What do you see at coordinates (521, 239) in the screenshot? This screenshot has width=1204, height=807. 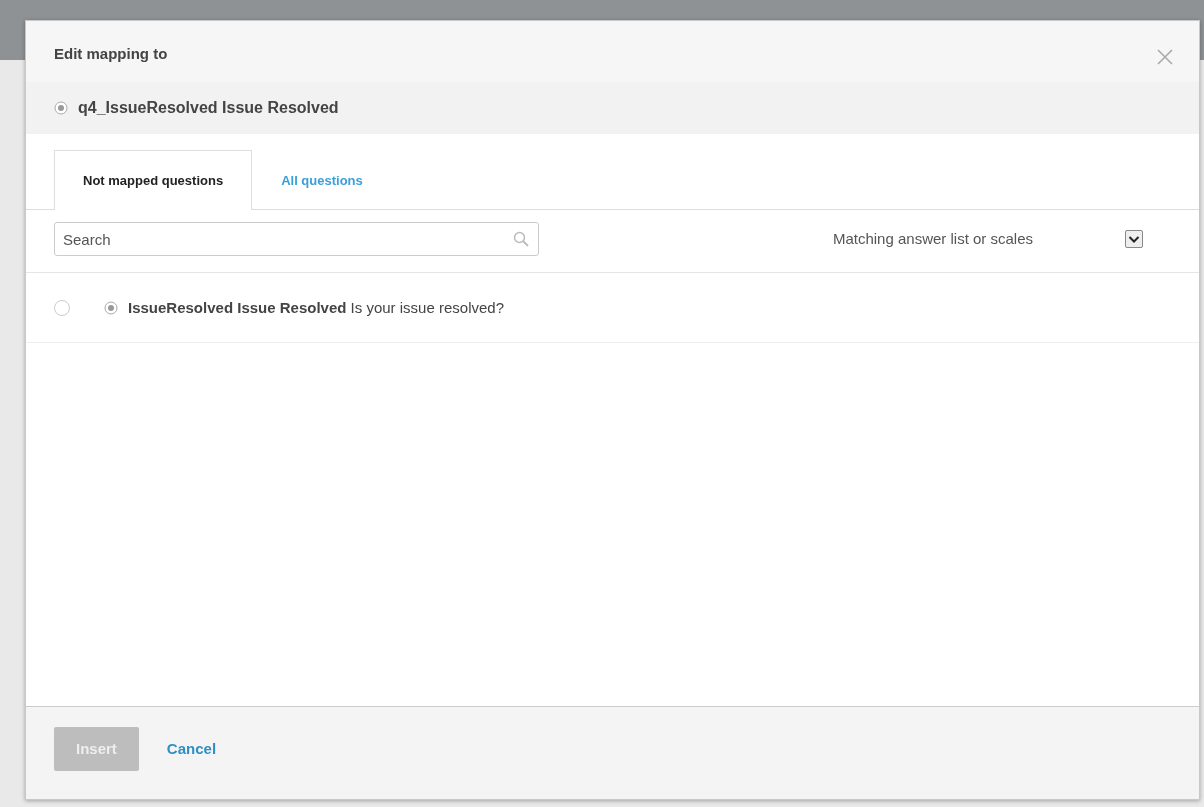 I see `search-icon` at bounding box center [521, 239].